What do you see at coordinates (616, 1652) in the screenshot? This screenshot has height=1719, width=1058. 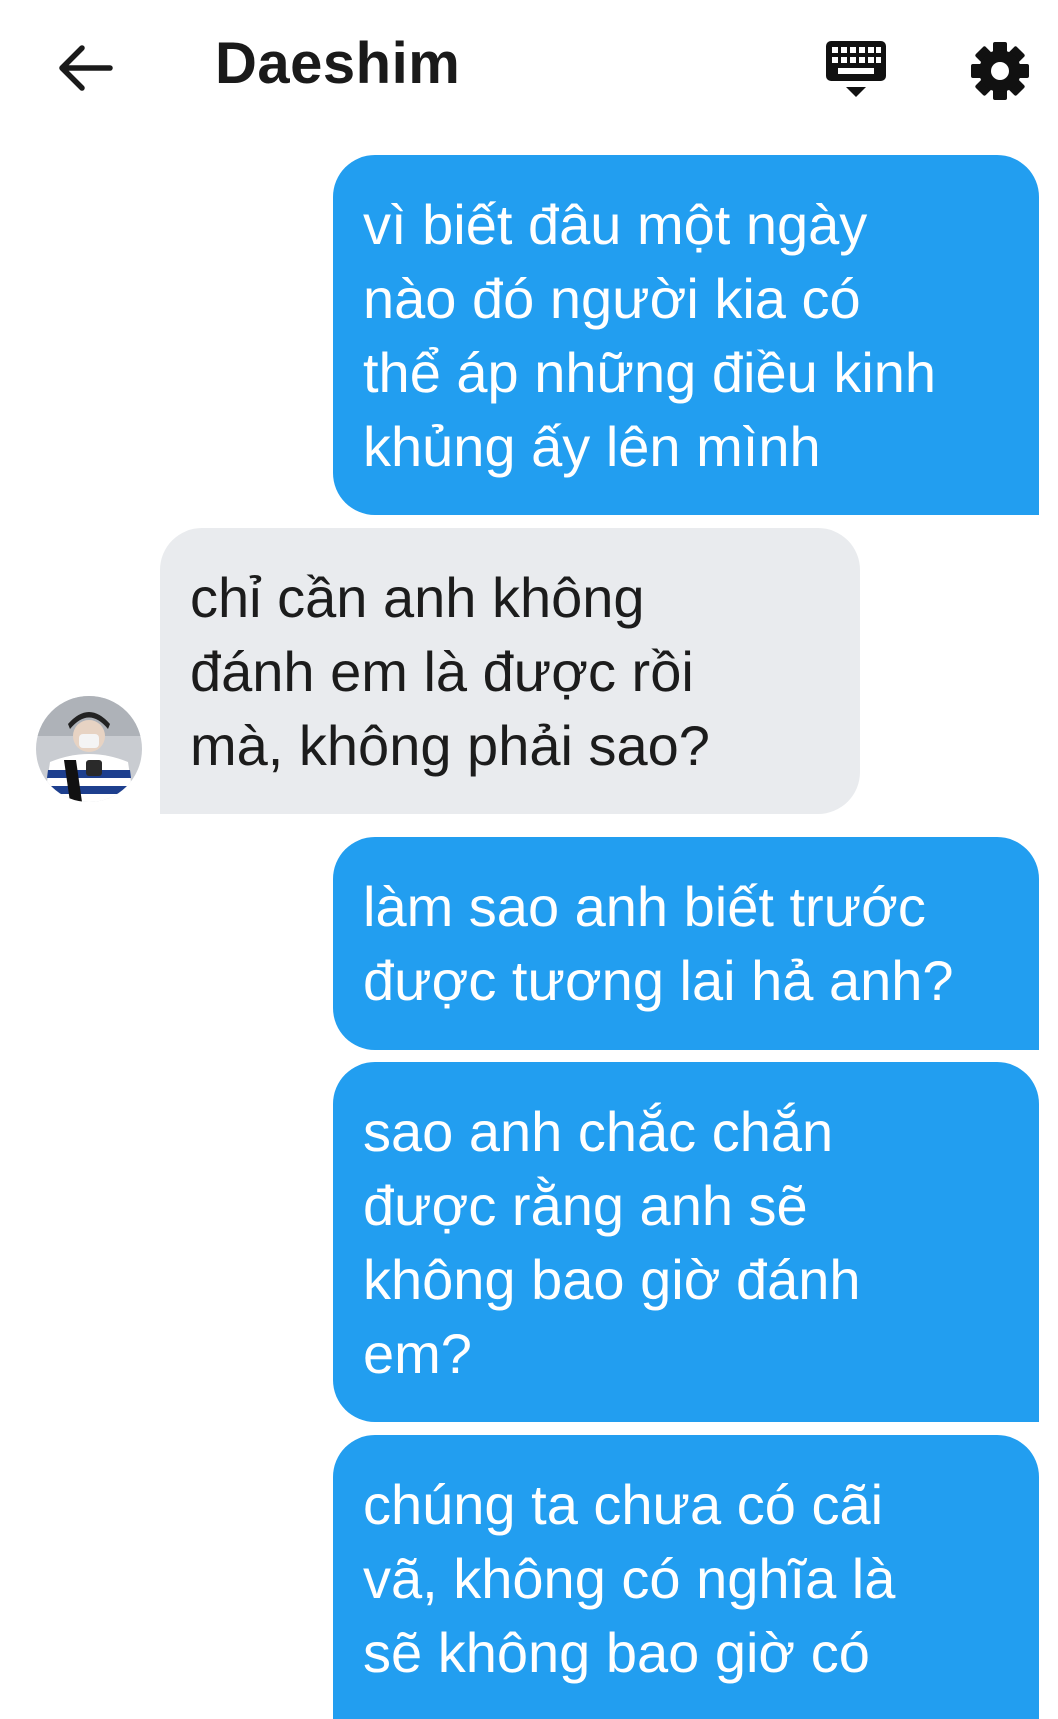 I see `message-line: sẽ không bao giờ có` at bounding box center [616, 1652].